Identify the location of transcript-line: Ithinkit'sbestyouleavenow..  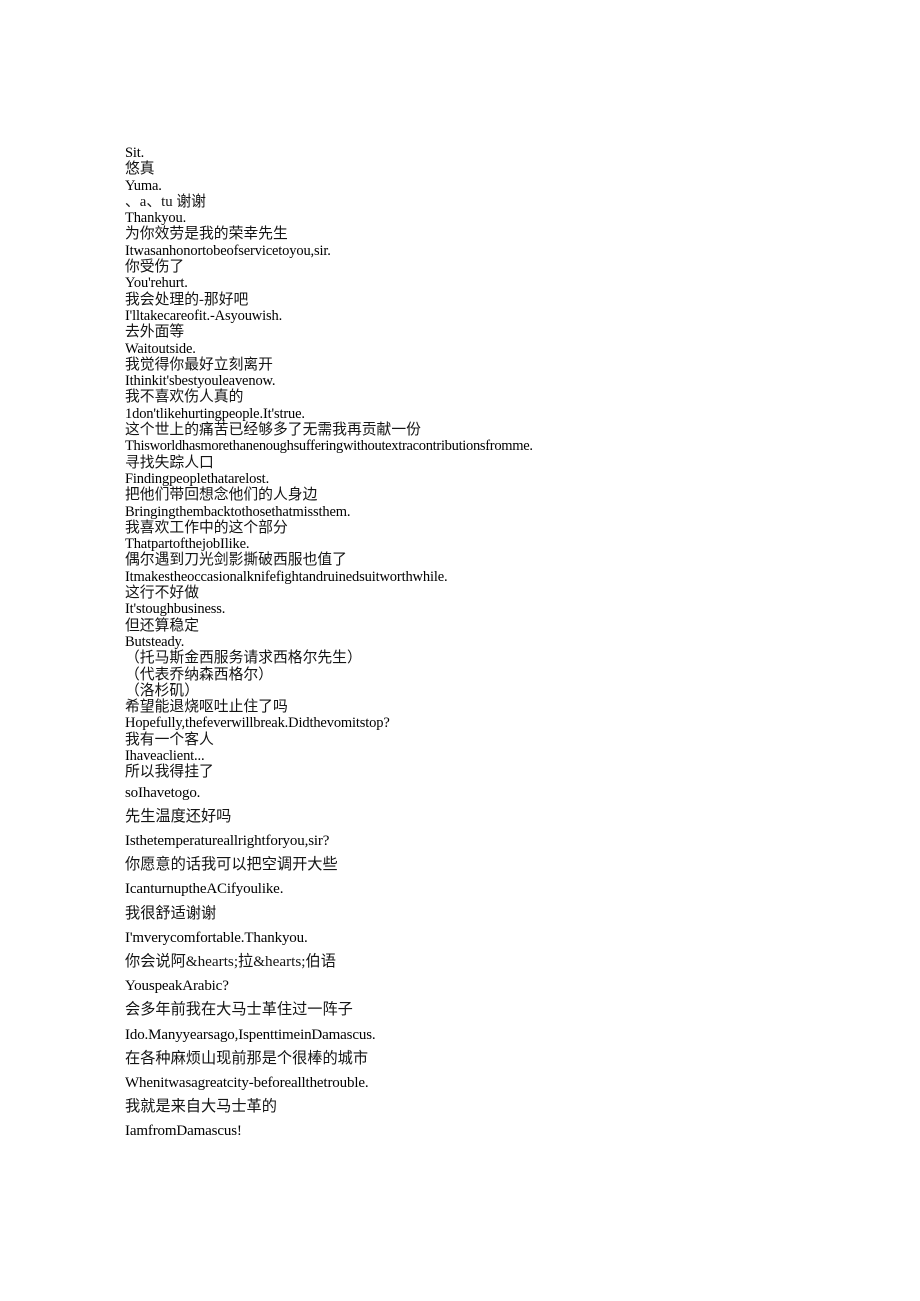
(200, 381).